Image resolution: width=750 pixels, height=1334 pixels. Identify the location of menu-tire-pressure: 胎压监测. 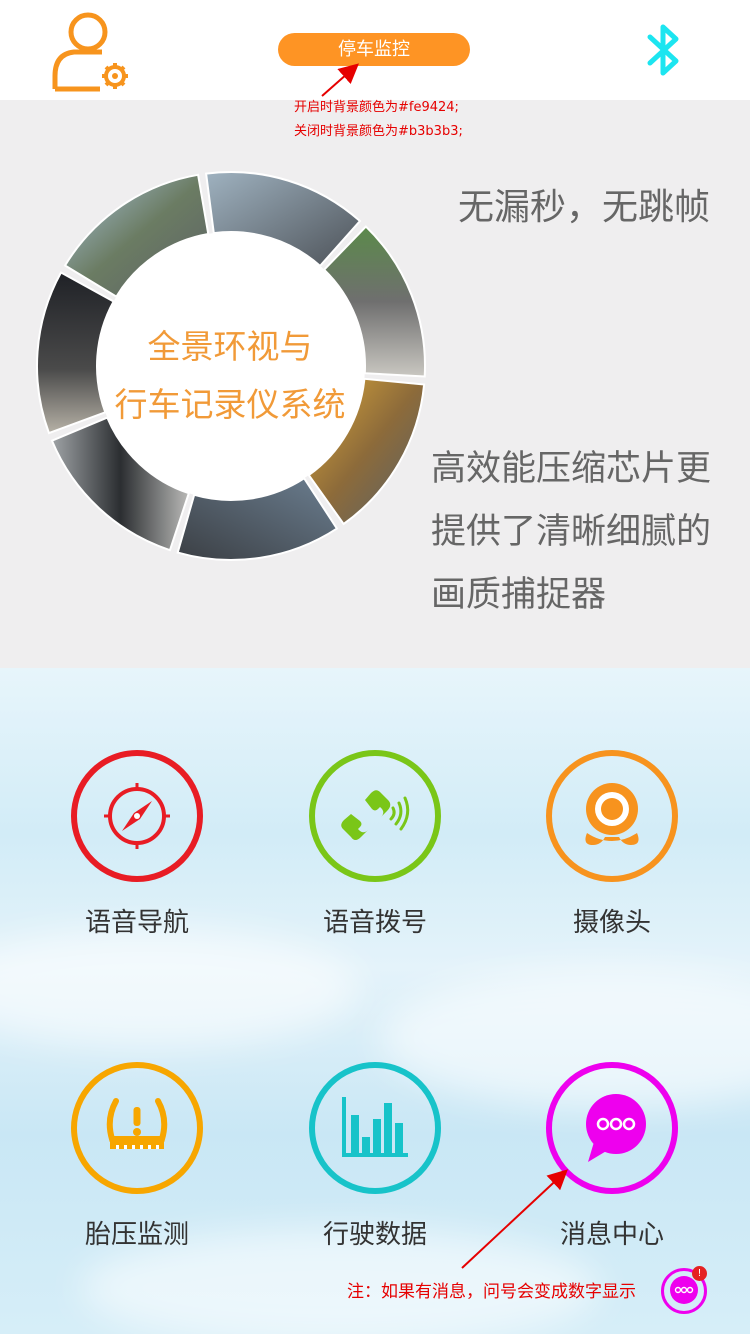
(137, 1187).